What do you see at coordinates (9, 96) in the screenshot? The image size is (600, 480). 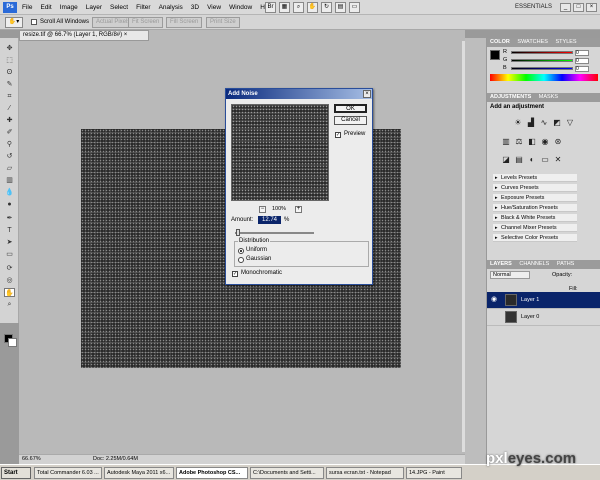 I see `crop-tool-icon: ⌗` at bounding box center [9, 96].